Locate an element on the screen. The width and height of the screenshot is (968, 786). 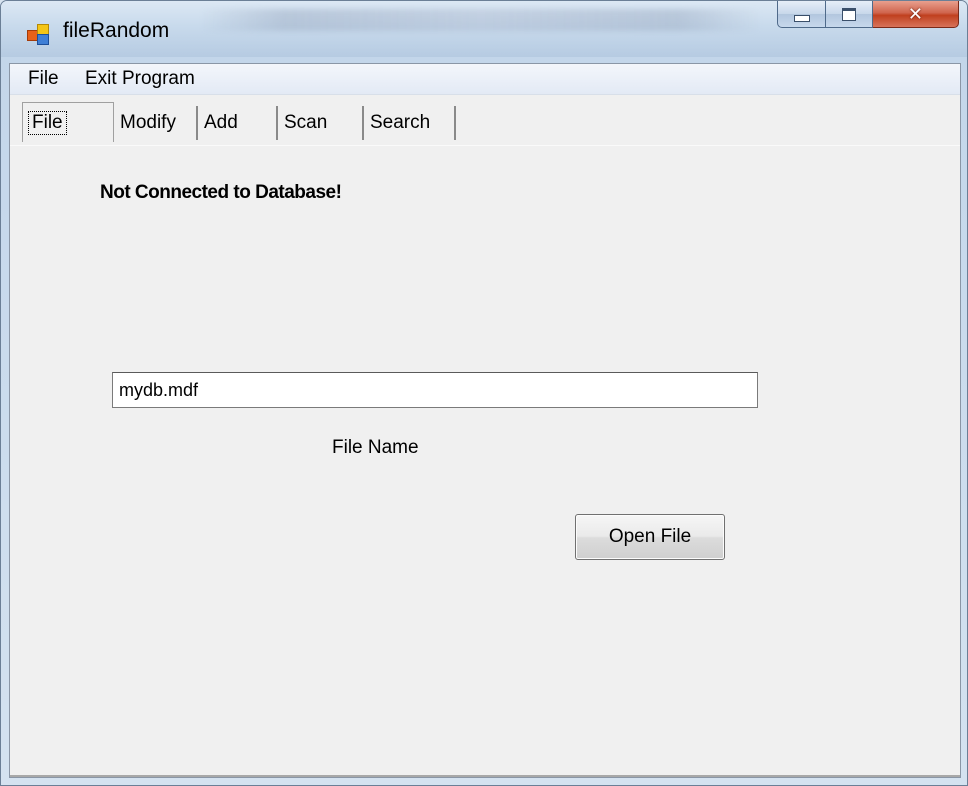
tab-strip: File Modify Add Scan Search is located at coordinates (485, 124).